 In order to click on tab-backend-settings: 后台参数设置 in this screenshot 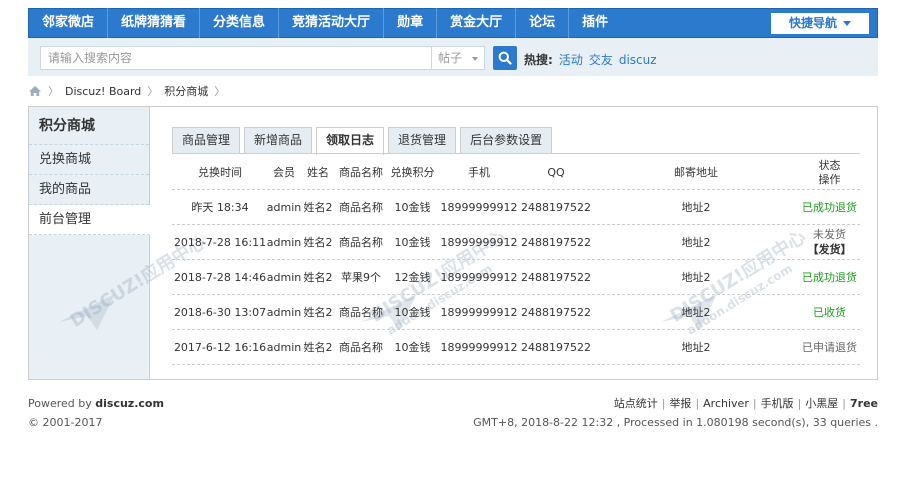, I will do `click(506, 140)`.